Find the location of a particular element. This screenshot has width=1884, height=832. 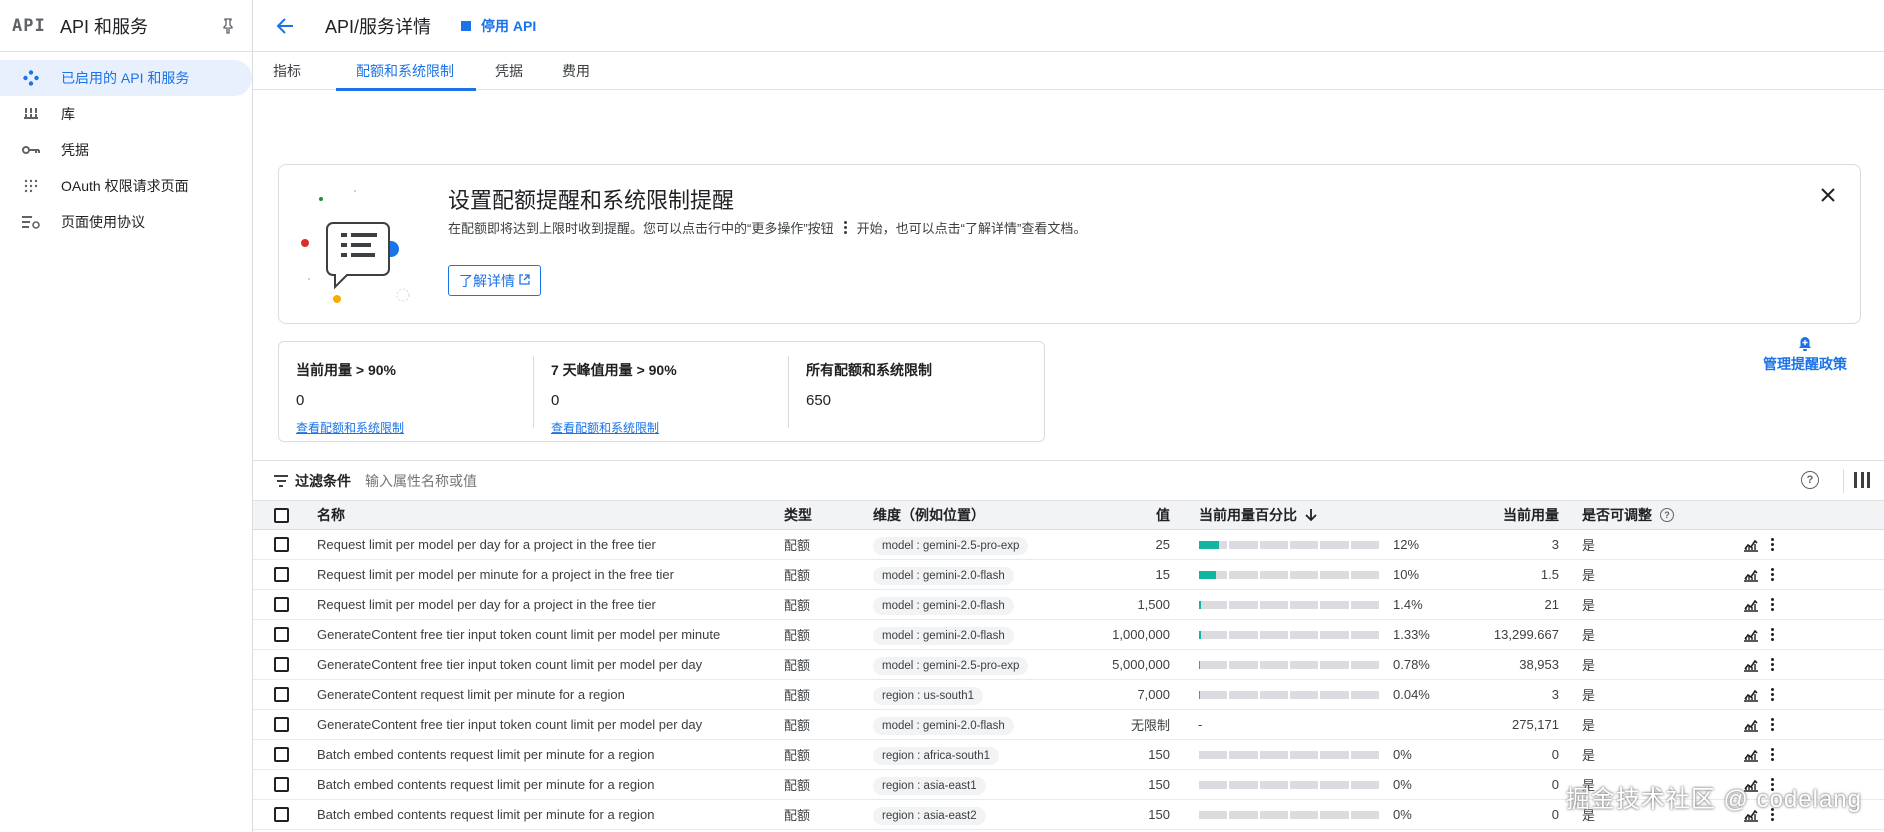

tab-costs: 费用 is located at coordinates (585, 71).